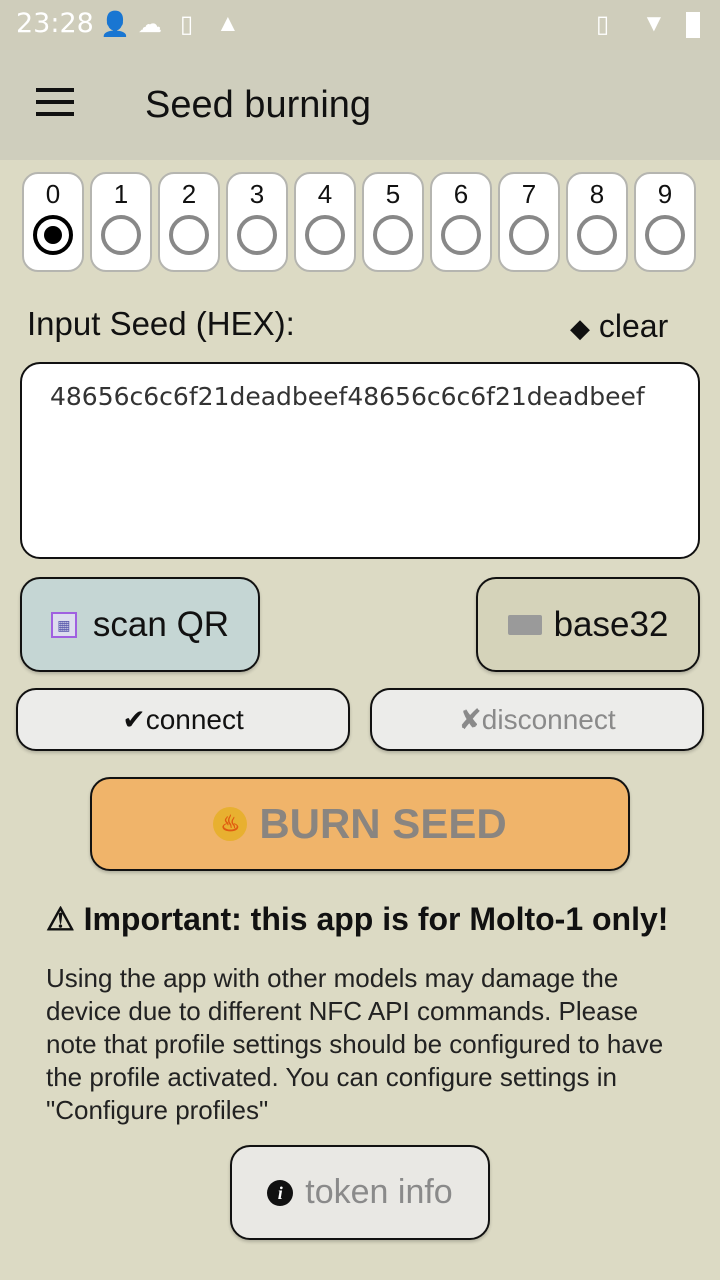  What do you see at coordinates (53, 235) in the screenshot?
I see `radio-selected` at bounding box center [53, 235].